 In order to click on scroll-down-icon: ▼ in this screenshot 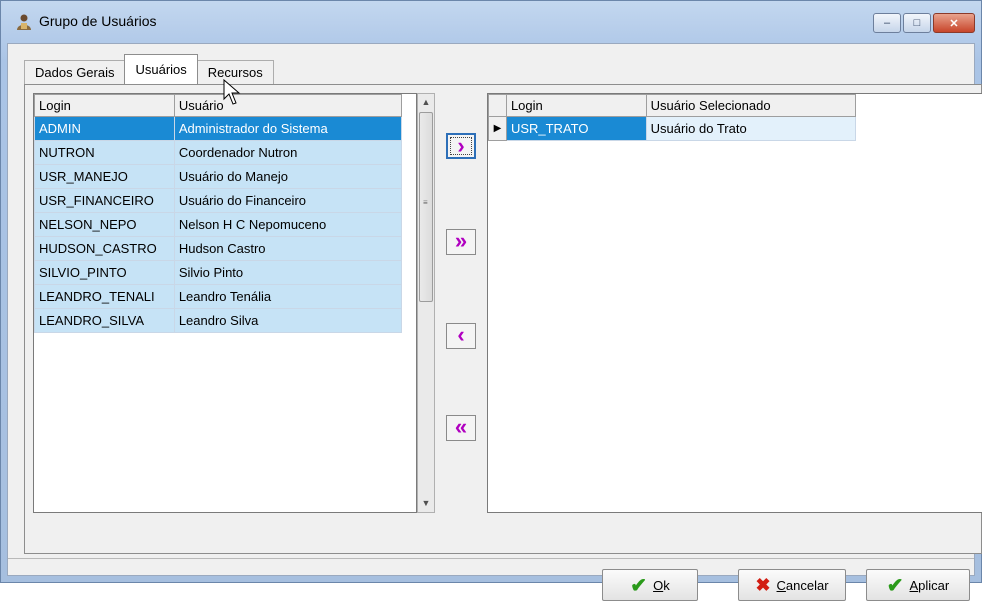, I will do `click(426, 503)`.